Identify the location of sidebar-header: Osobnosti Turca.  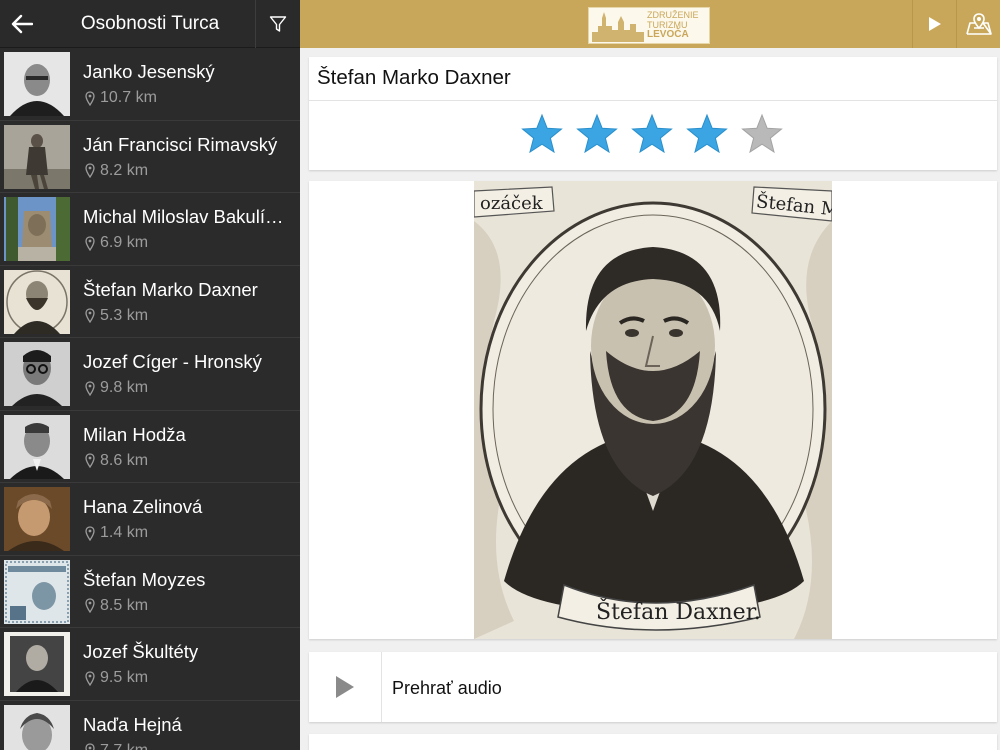
(150, 24).